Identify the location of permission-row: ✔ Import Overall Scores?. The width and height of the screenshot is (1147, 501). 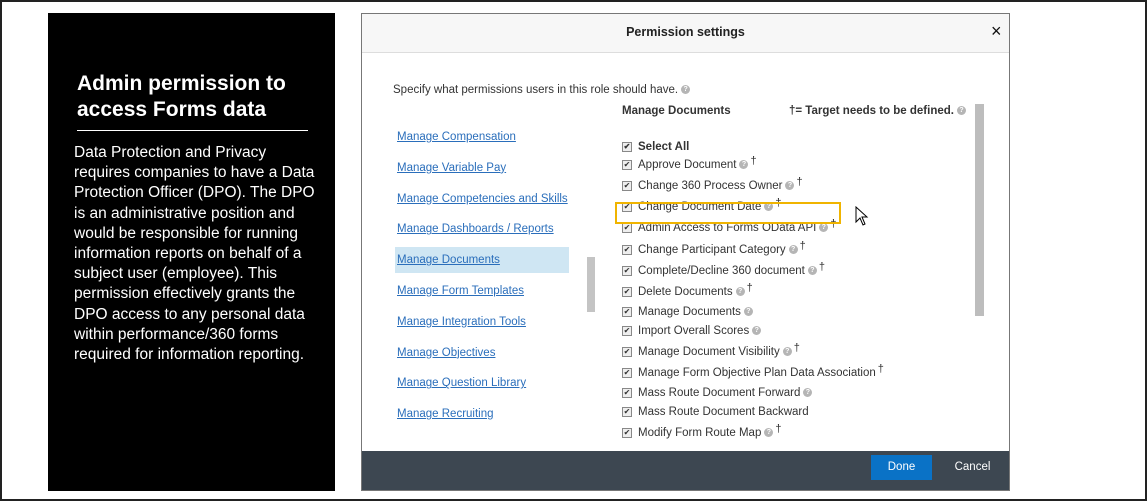
(692, 331).